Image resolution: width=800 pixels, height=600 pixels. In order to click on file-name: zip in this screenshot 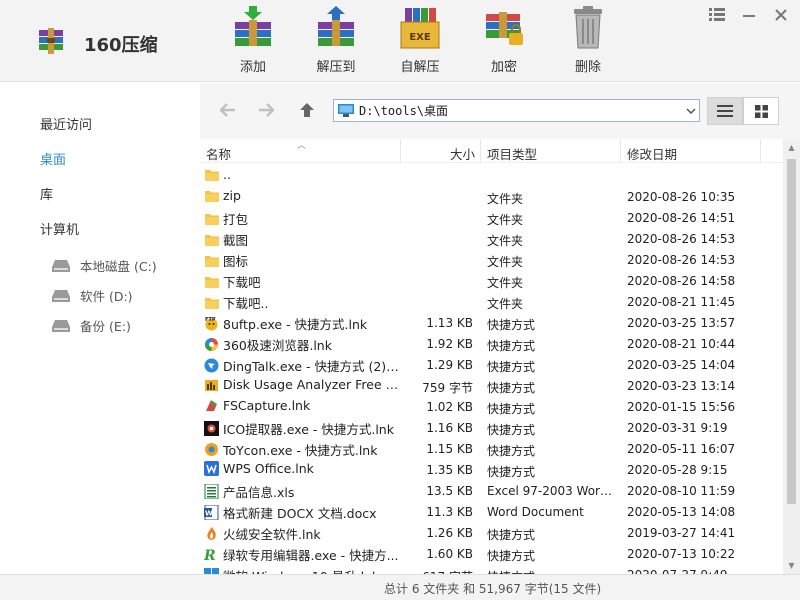, I will do `click(232, 195)`.